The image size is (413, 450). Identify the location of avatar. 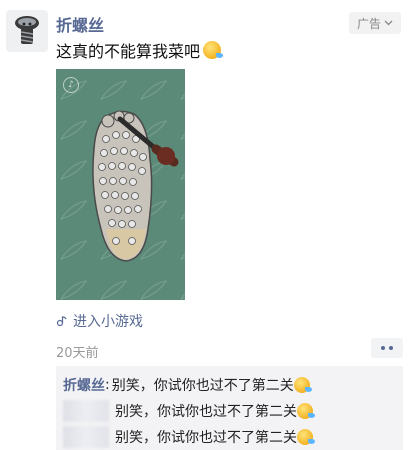
(27, 31).